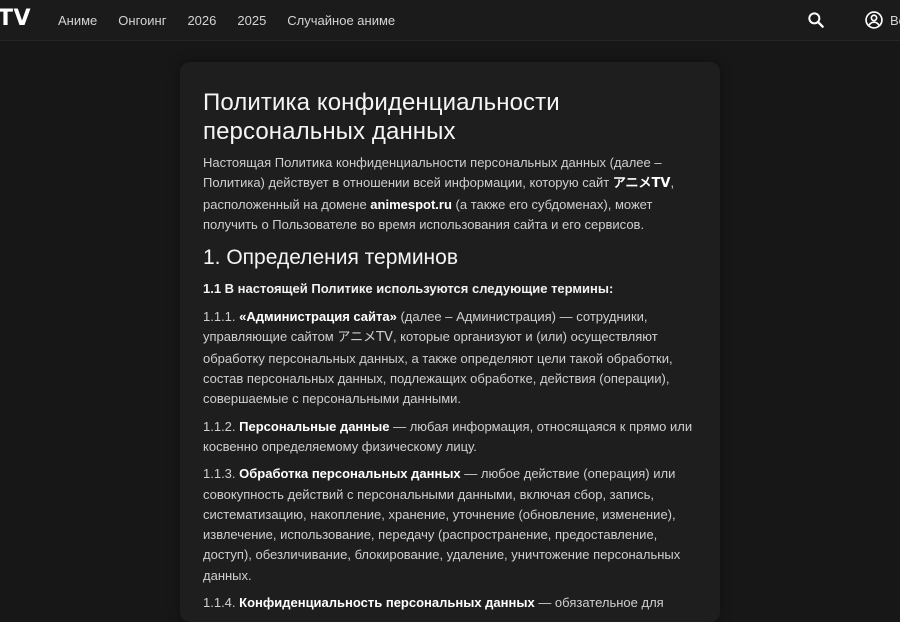 The image size is (900, 622). What do you see at coordinates (314, 426) in the screenshot?
I see `term-title: Персональные данные` at bounding box center [314, 426].